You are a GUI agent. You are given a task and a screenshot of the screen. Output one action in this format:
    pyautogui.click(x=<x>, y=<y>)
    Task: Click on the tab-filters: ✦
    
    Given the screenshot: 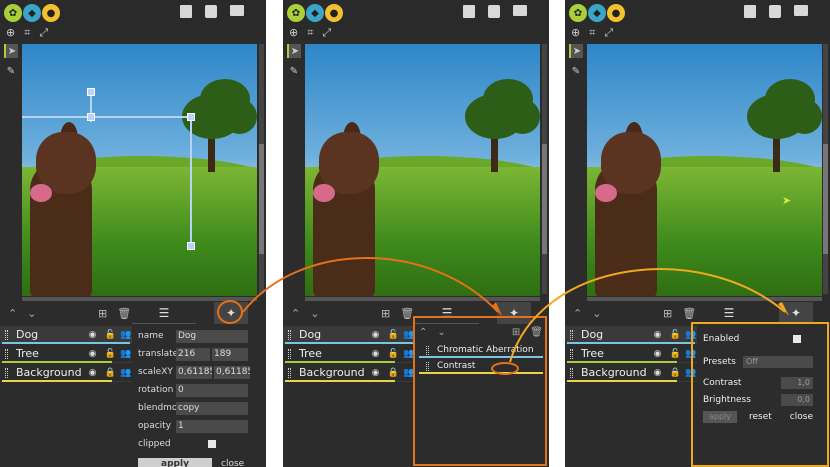 What is the action you would take?
    pyautogui.click(x=796, y=313)
    